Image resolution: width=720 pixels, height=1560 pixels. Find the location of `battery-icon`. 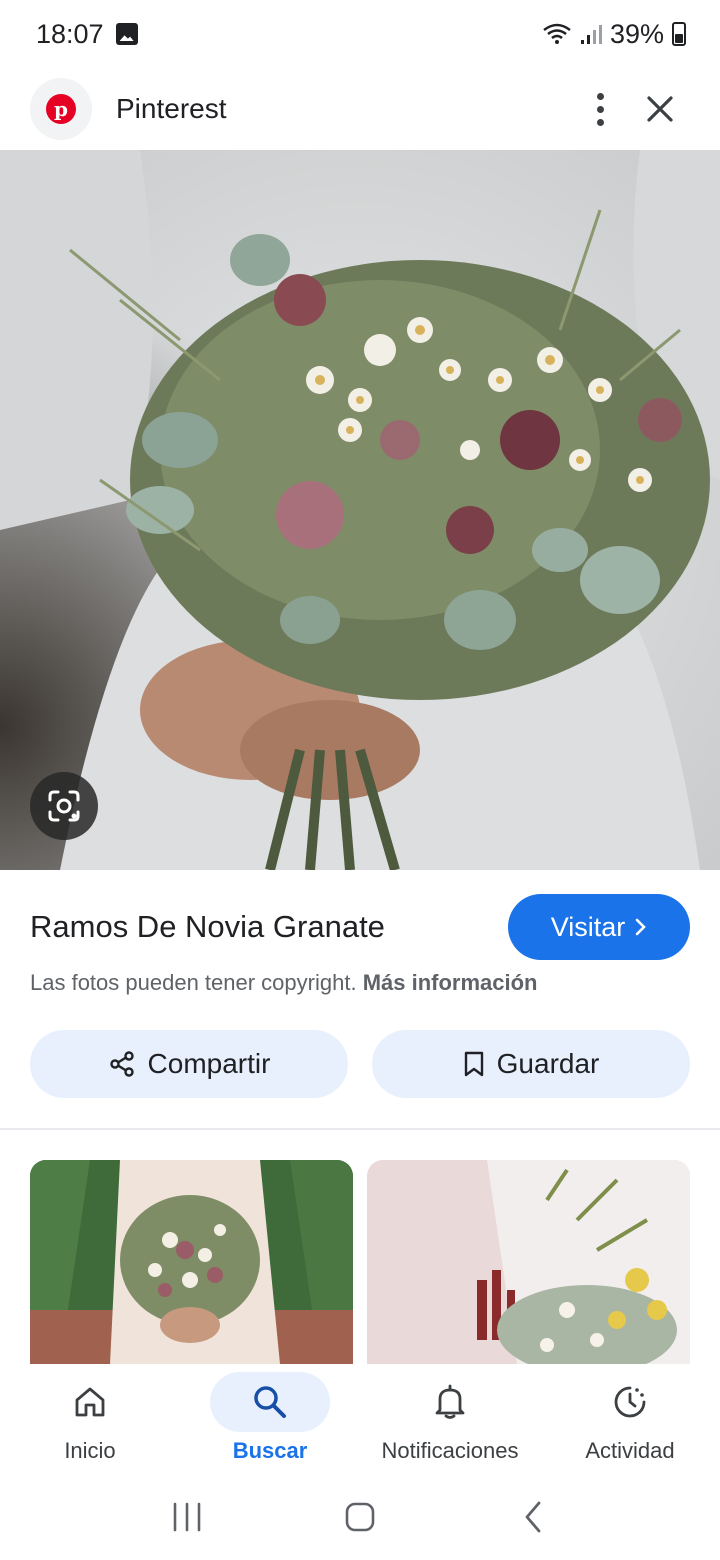

battery-icon is located at coordinates (679, 34).